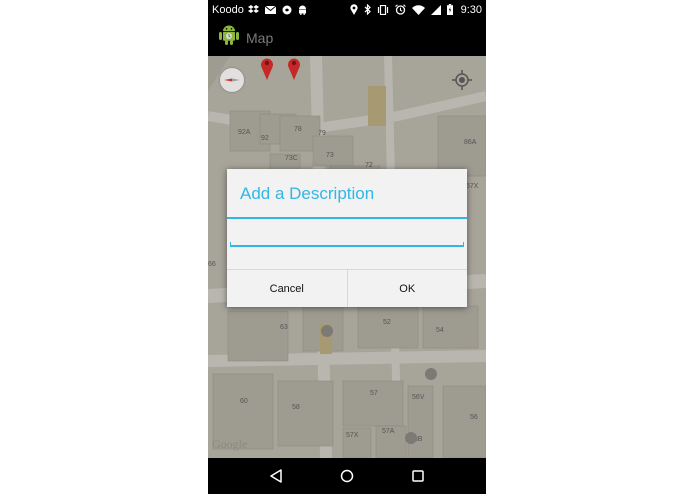 Image resolution: width=695 pixels, height=494 pixels. What do you see at coordinates (435, 9) in the screenshot?
I see `signal-icon` at bounding box center [435, 9].